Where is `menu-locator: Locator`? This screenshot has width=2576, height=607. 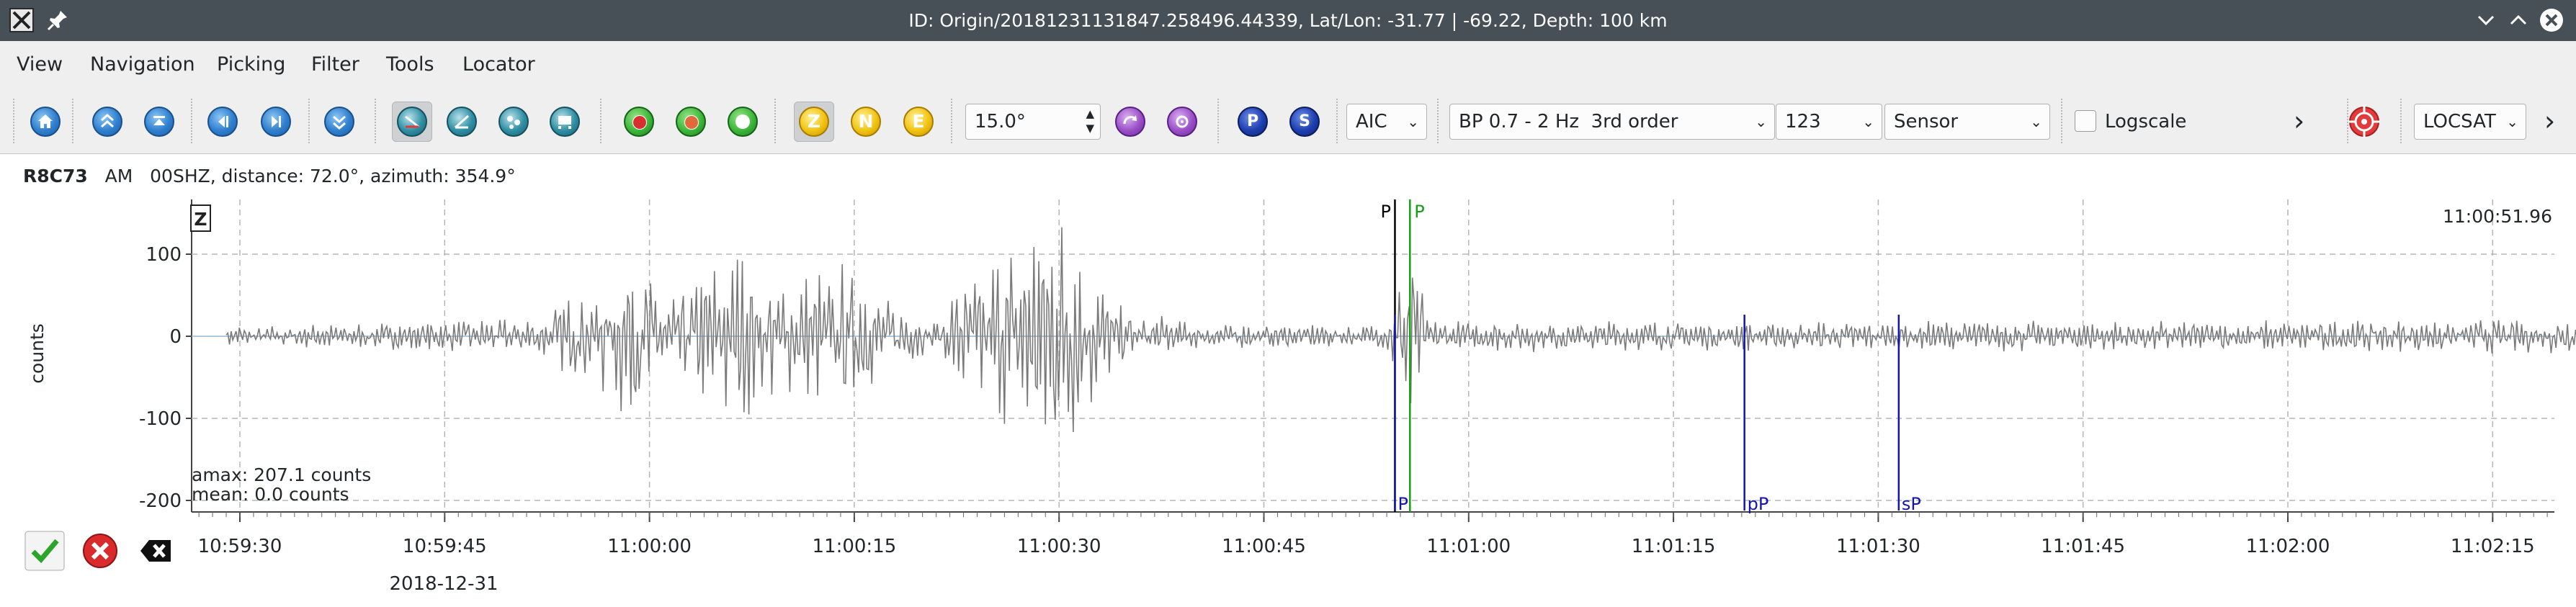 menu-locator: Locator is located at coordinates (499, 64).